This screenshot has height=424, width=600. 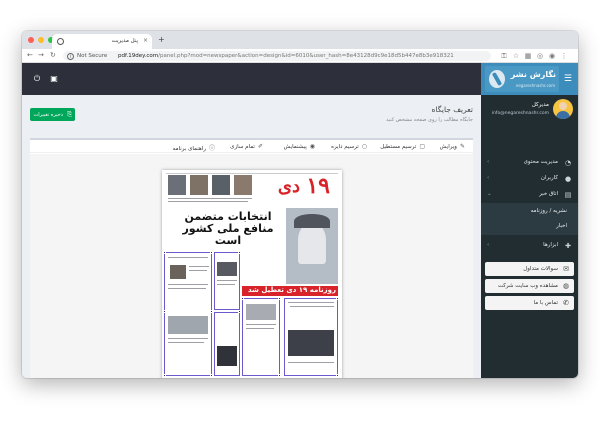 What do you see at coordinates (124, 41) in the screenshot?
I see `tab-title: پنل مدیریت` at bounding box center [124, 41].